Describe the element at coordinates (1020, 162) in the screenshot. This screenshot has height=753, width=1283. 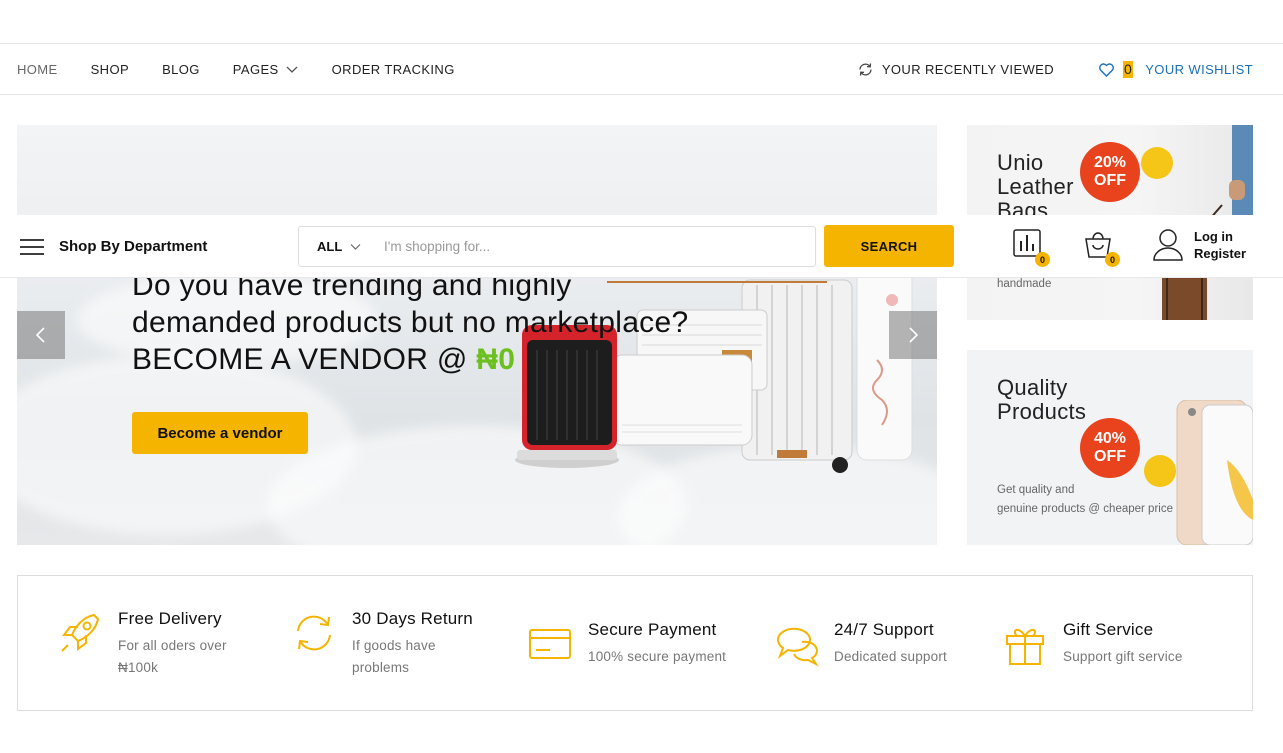
I see `promo-1-title-line: Unio` at that location.